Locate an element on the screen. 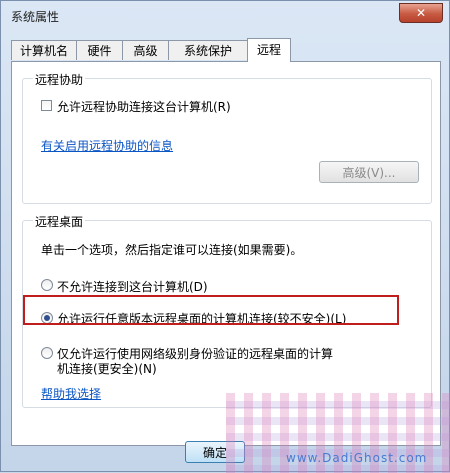  tab-bar: 计算机名 硬件 高级 系统保护 远程 is located at coordinates (226, 50).